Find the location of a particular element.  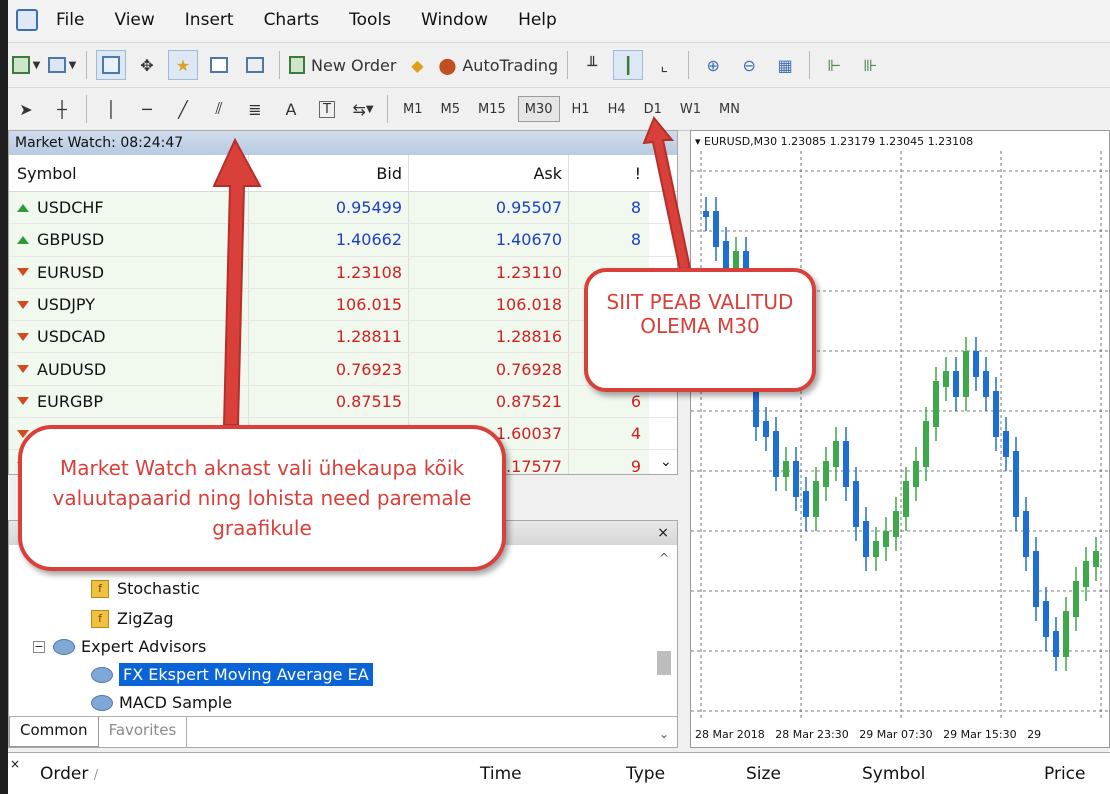

channel-button: ⫽ is located at coordinates (219, 109).